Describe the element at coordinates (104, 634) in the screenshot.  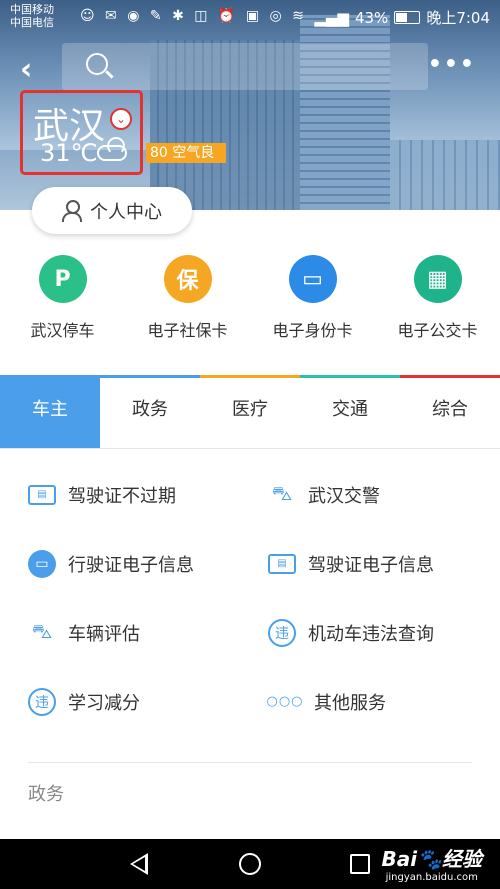
I see `service-label: 车辆评估` at that location.